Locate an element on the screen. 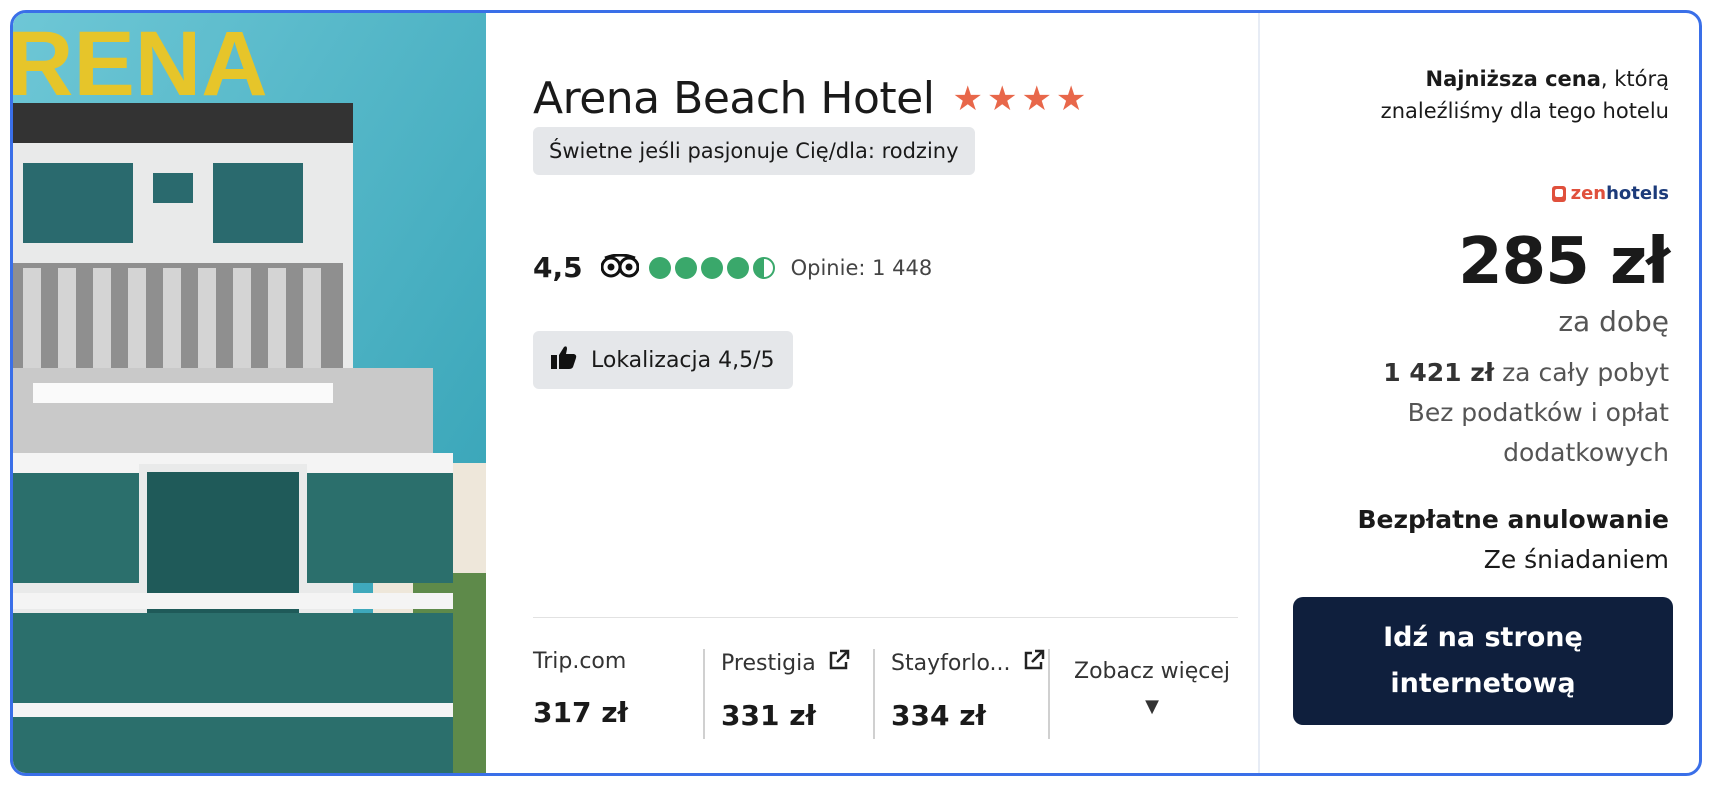 This screenshot has height=788, width=1720. divider is located at coordinates (885, 617).